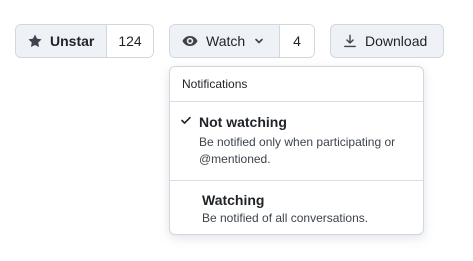  Describe the element at coordinates (190, 41) in the screenshot. I see `eye-icon` at that location.